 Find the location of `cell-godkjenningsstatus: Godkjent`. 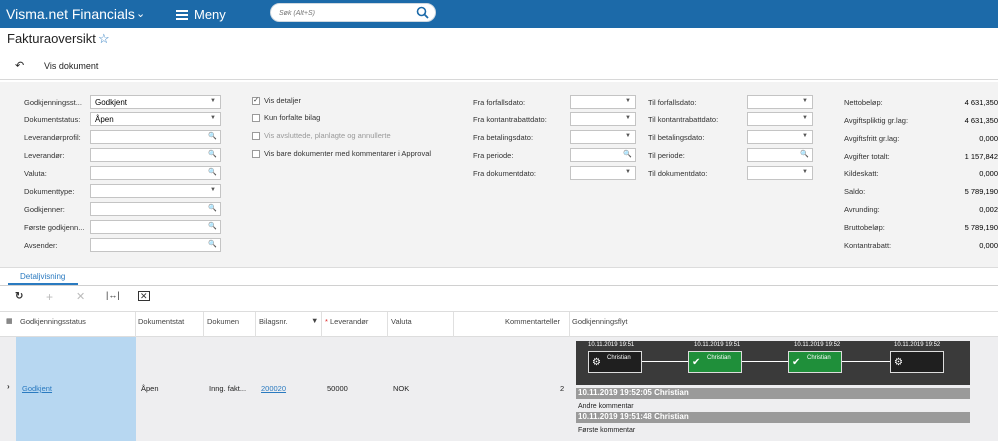

cell-godkjenningsstatus: Godkjent is located at coordinates (37, 388).